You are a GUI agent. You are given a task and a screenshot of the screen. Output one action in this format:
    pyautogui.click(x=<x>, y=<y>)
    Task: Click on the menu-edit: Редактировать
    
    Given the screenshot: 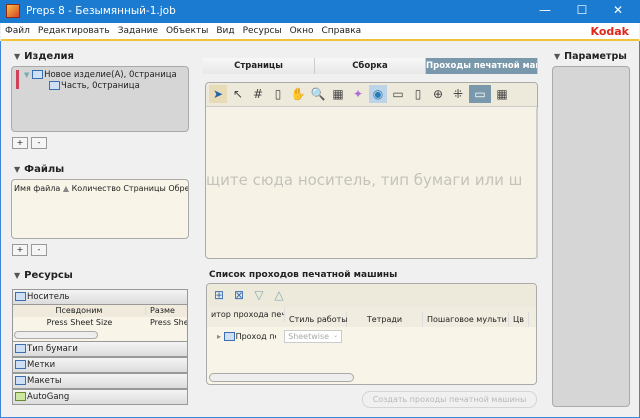 What is the action you would take?
    pyautogui.click(x=74, y=29)
    